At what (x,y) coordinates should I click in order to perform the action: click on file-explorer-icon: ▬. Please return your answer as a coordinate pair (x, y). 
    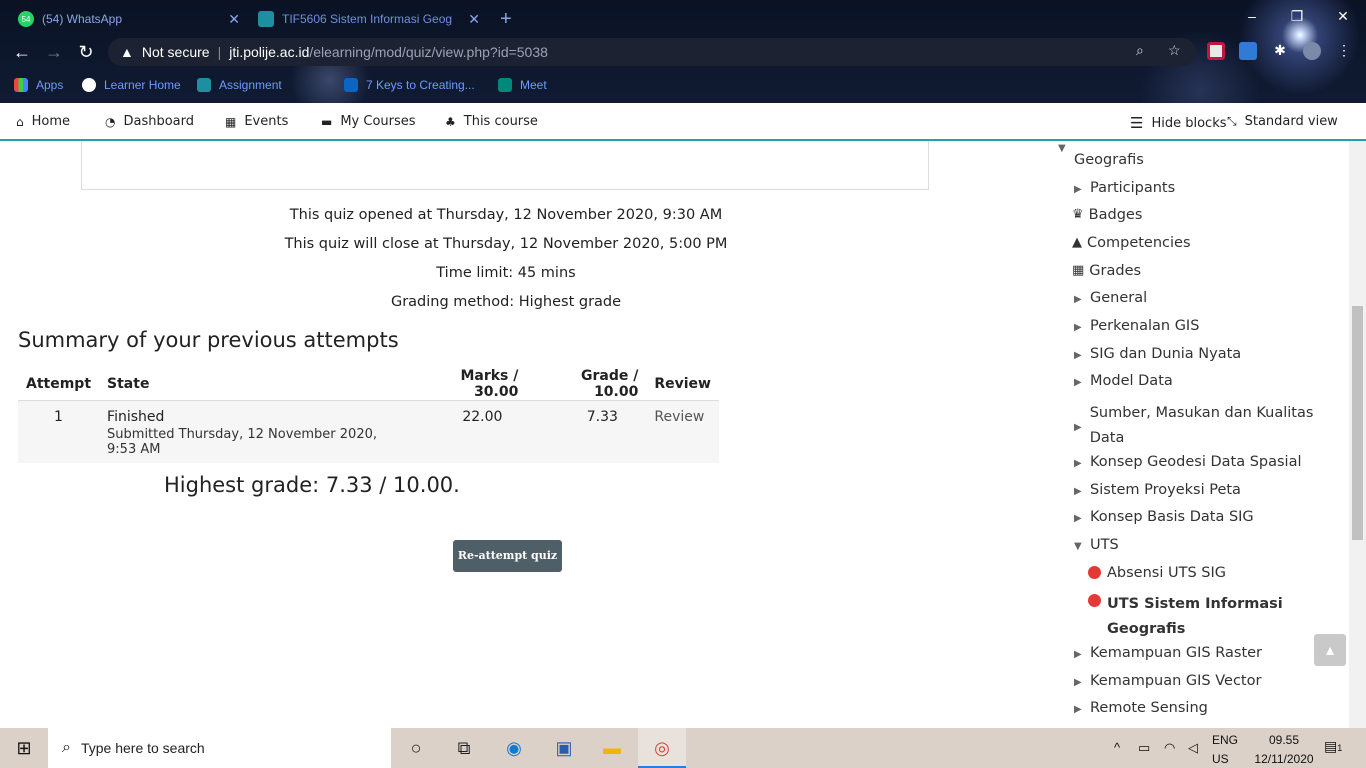
    Looking at the image, I should click on (612, 748).